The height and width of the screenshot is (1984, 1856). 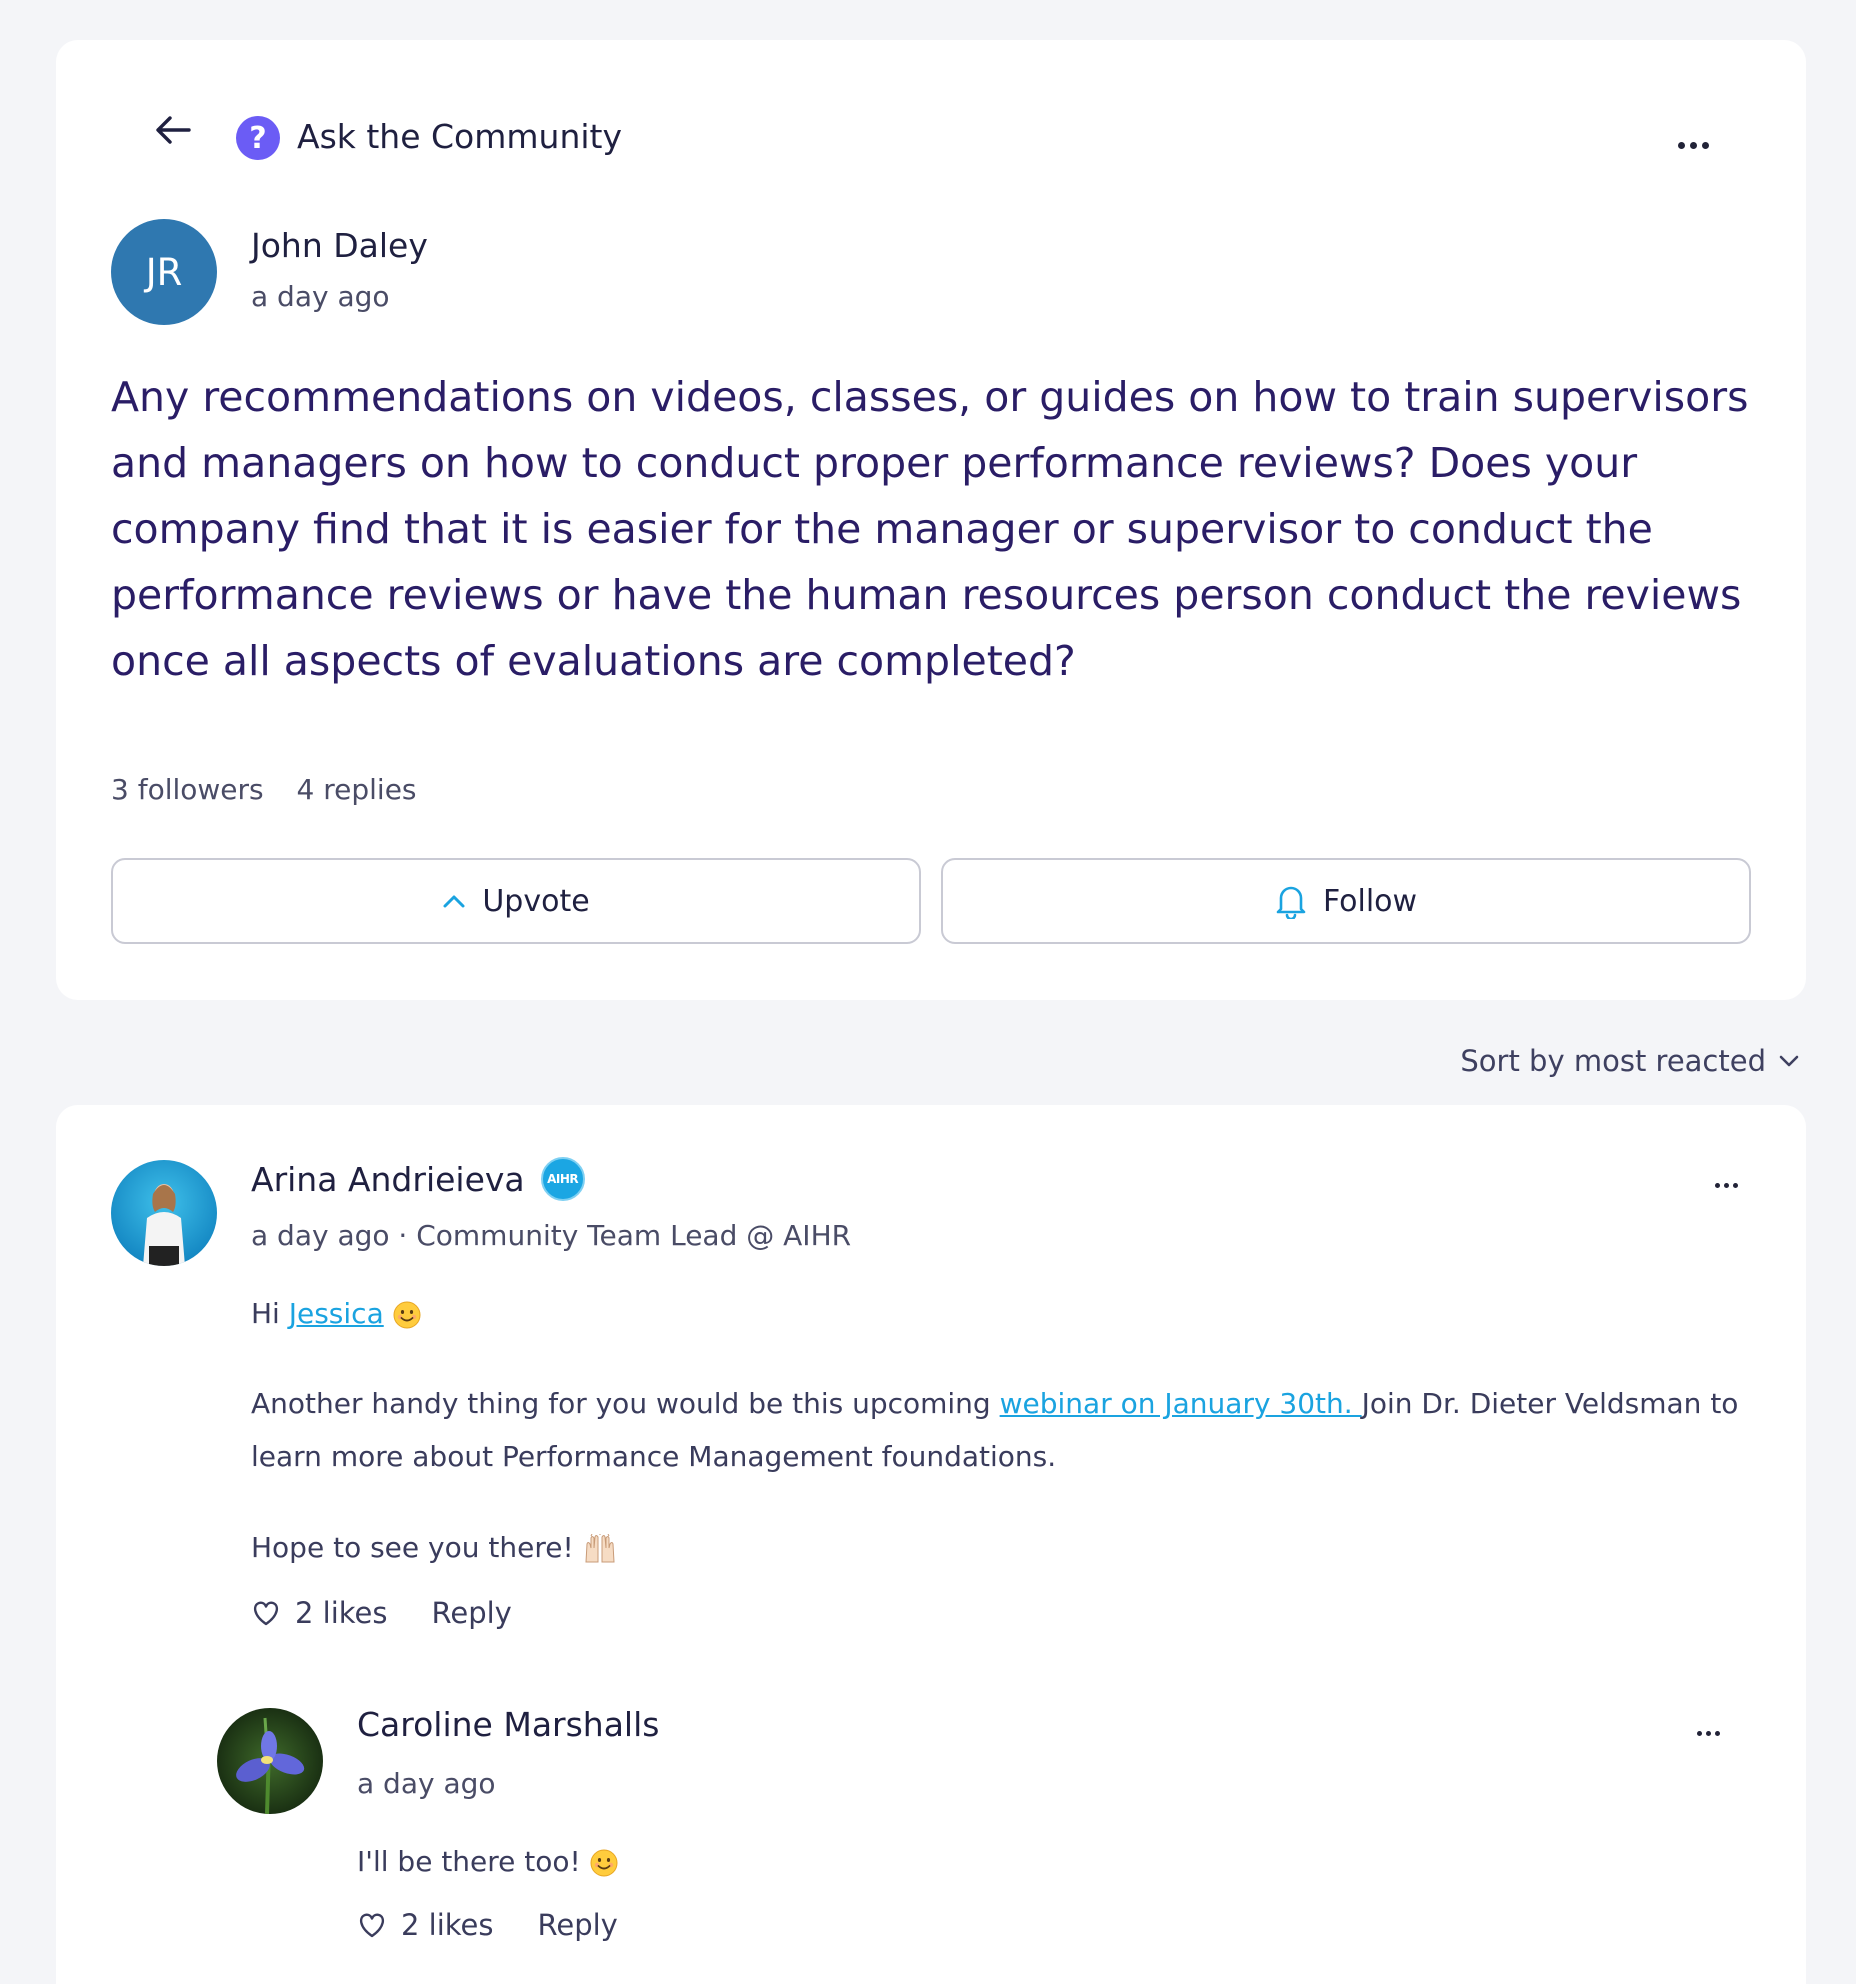 I want to click on chevron-down-icon, so click(x=1789, y=1061).